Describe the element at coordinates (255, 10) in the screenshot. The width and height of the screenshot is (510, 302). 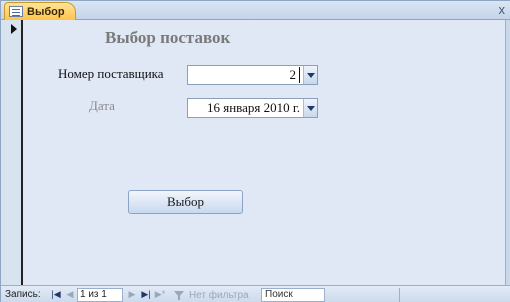
I see `document-tab-strip: Выбор x` at that location.